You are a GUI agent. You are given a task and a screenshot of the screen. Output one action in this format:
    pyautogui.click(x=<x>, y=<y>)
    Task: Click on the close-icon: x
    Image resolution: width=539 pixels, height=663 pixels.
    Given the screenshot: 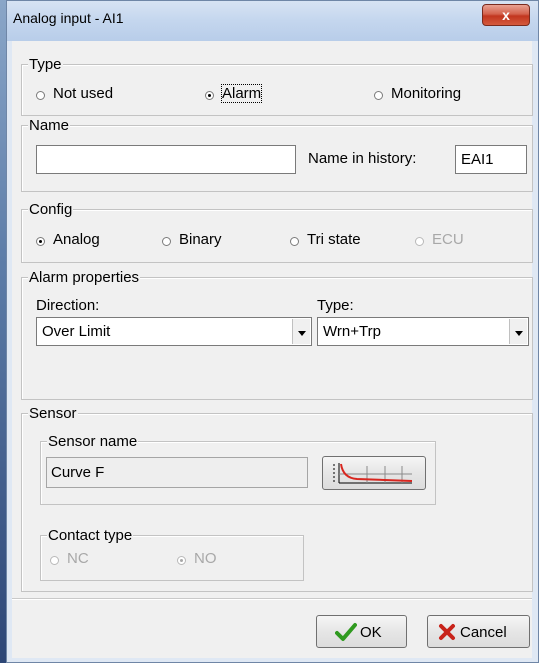 What is the action you would take?
    pyautogui.click(x=506, y=15)
    